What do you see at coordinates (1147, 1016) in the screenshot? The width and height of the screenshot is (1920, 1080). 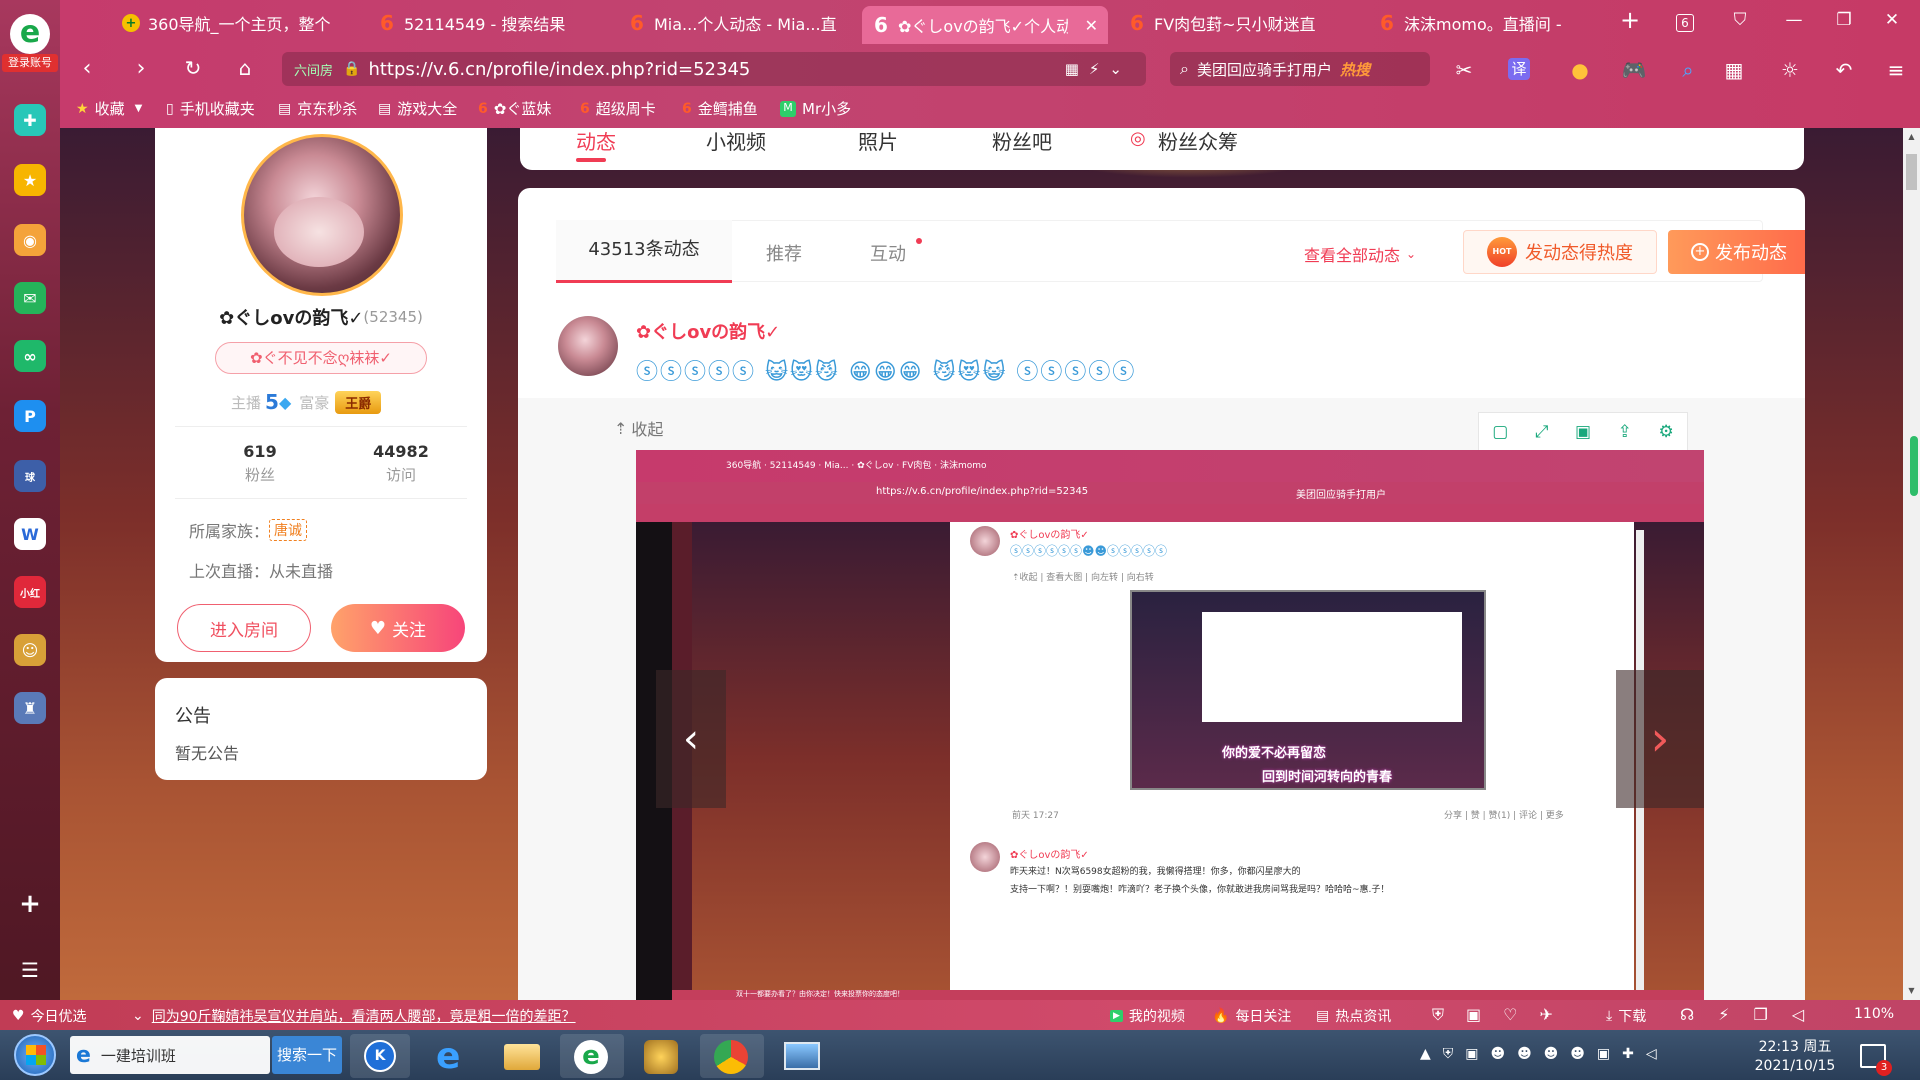 I see `my-video-link: ▶ 我的视频` at bounding box center [1147, 1016].